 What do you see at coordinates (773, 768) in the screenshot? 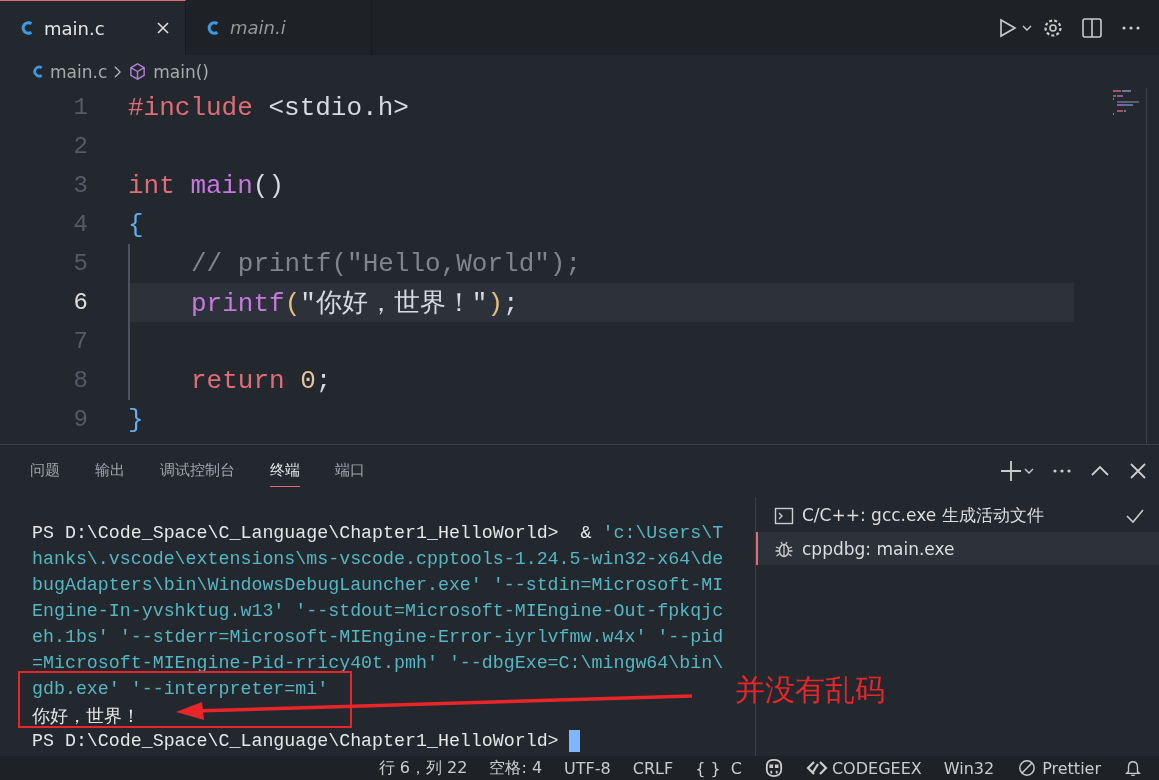
I see `robot-face-icon` at bounding box center [773, 768].